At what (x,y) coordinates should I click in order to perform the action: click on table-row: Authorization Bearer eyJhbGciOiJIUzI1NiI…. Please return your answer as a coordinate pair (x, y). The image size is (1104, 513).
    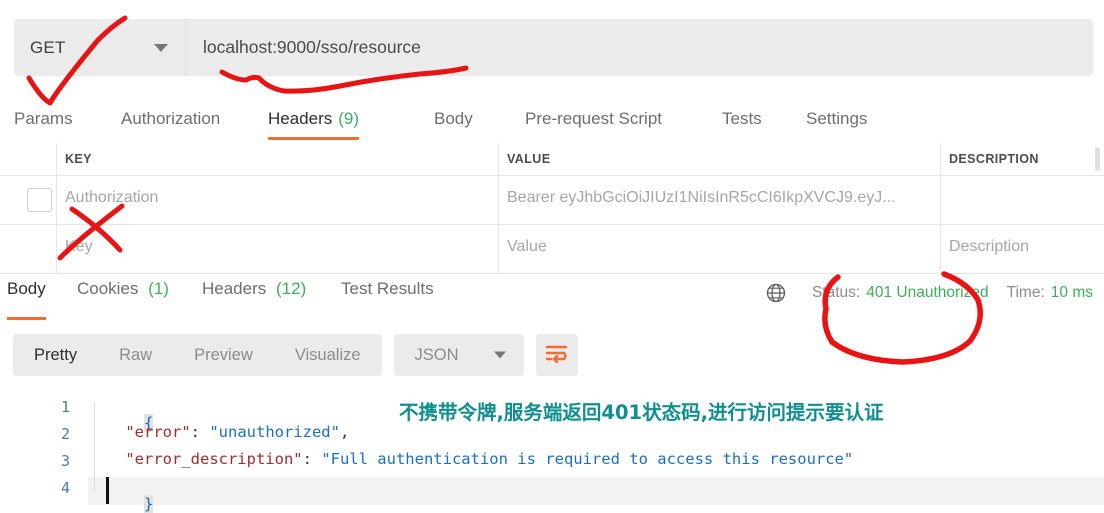
    Looking at the image, I should click on (552, 200).